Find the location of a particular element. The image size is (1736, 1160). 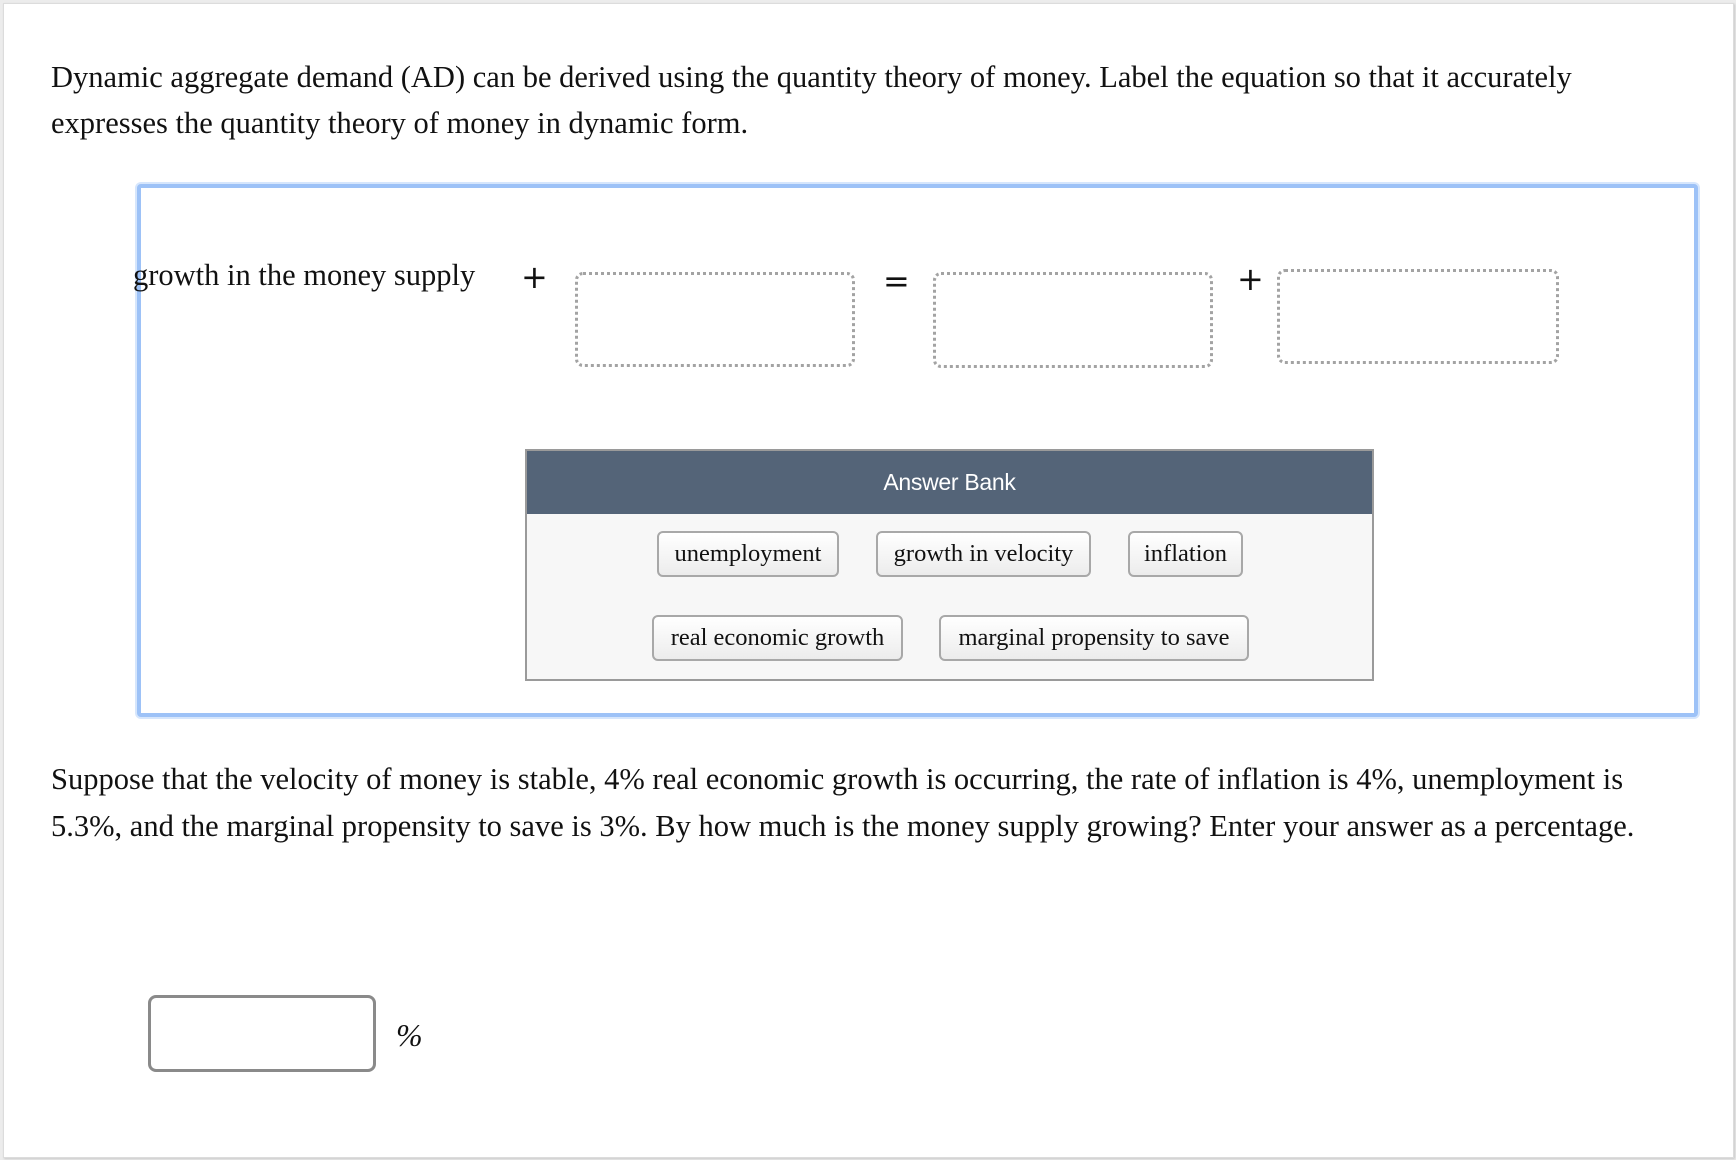

answer-input is located at coordinates (262, 1033).